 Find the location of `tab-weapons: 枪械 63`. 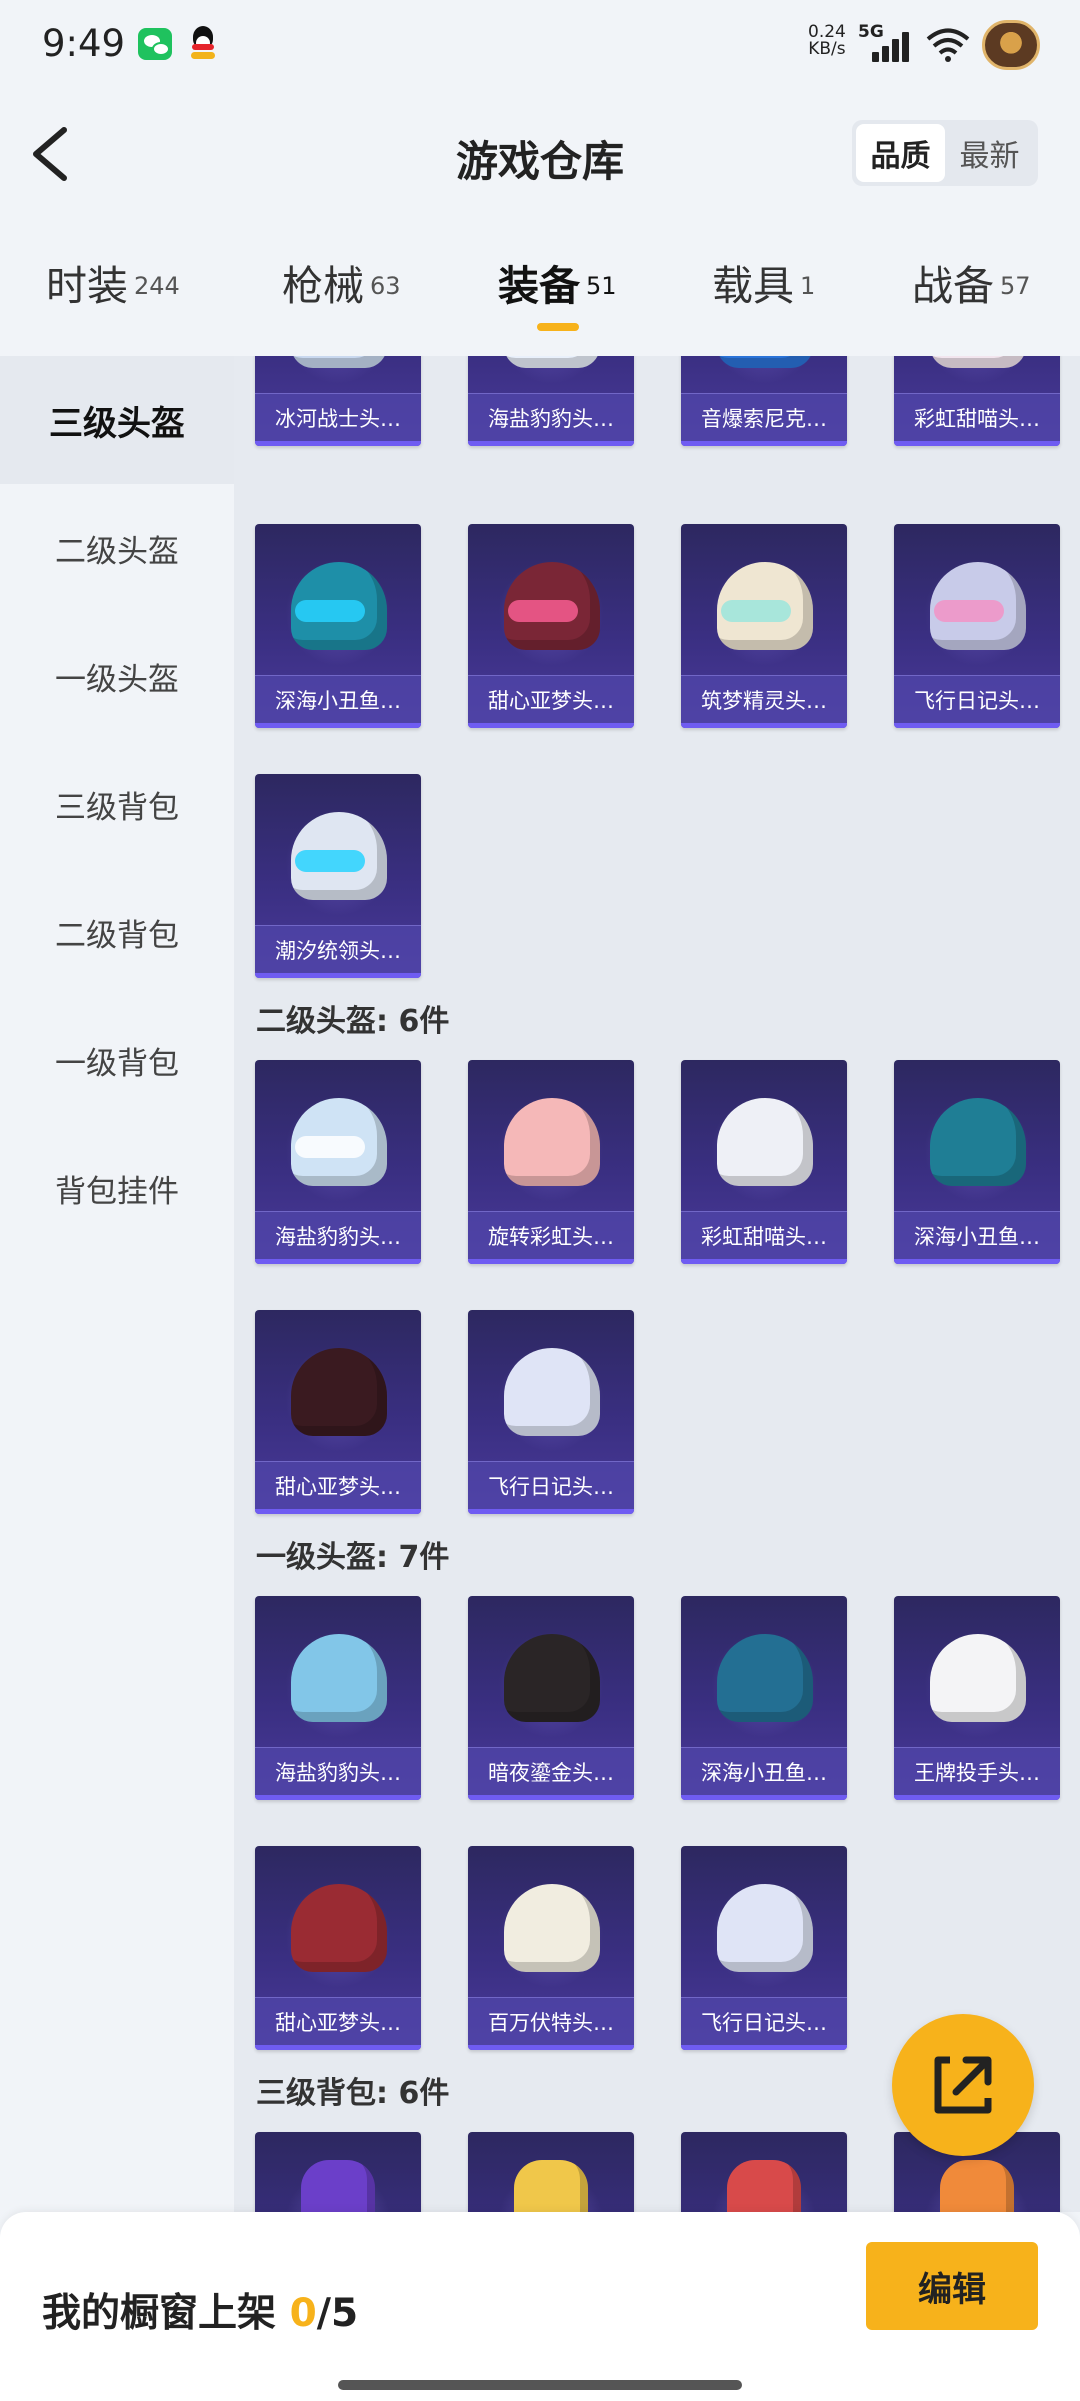

tab-weapons: 枪械 63 is located at coordinates (341, 302).